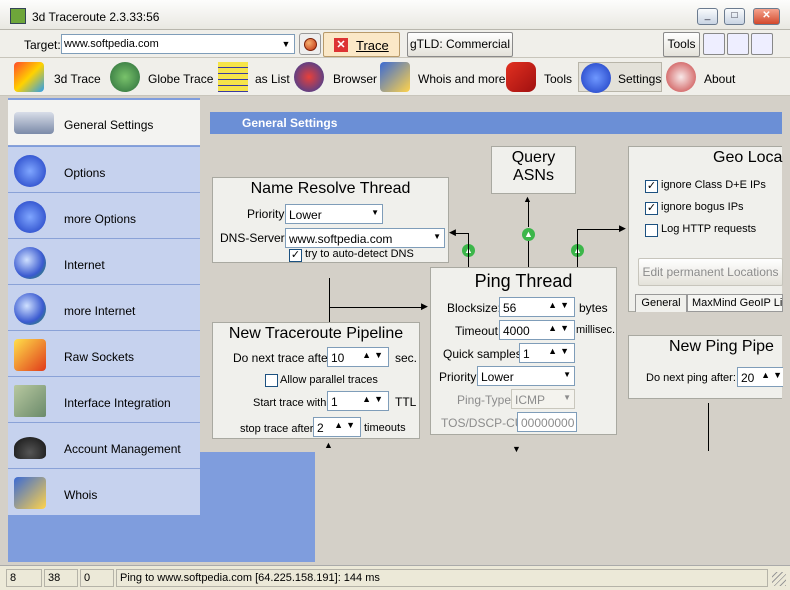 The height and width of the screenshot is (590, 790). Describe the element at coordinates (290, 123) in the screenshot. I see `section-header-title: General Settings` at that location.